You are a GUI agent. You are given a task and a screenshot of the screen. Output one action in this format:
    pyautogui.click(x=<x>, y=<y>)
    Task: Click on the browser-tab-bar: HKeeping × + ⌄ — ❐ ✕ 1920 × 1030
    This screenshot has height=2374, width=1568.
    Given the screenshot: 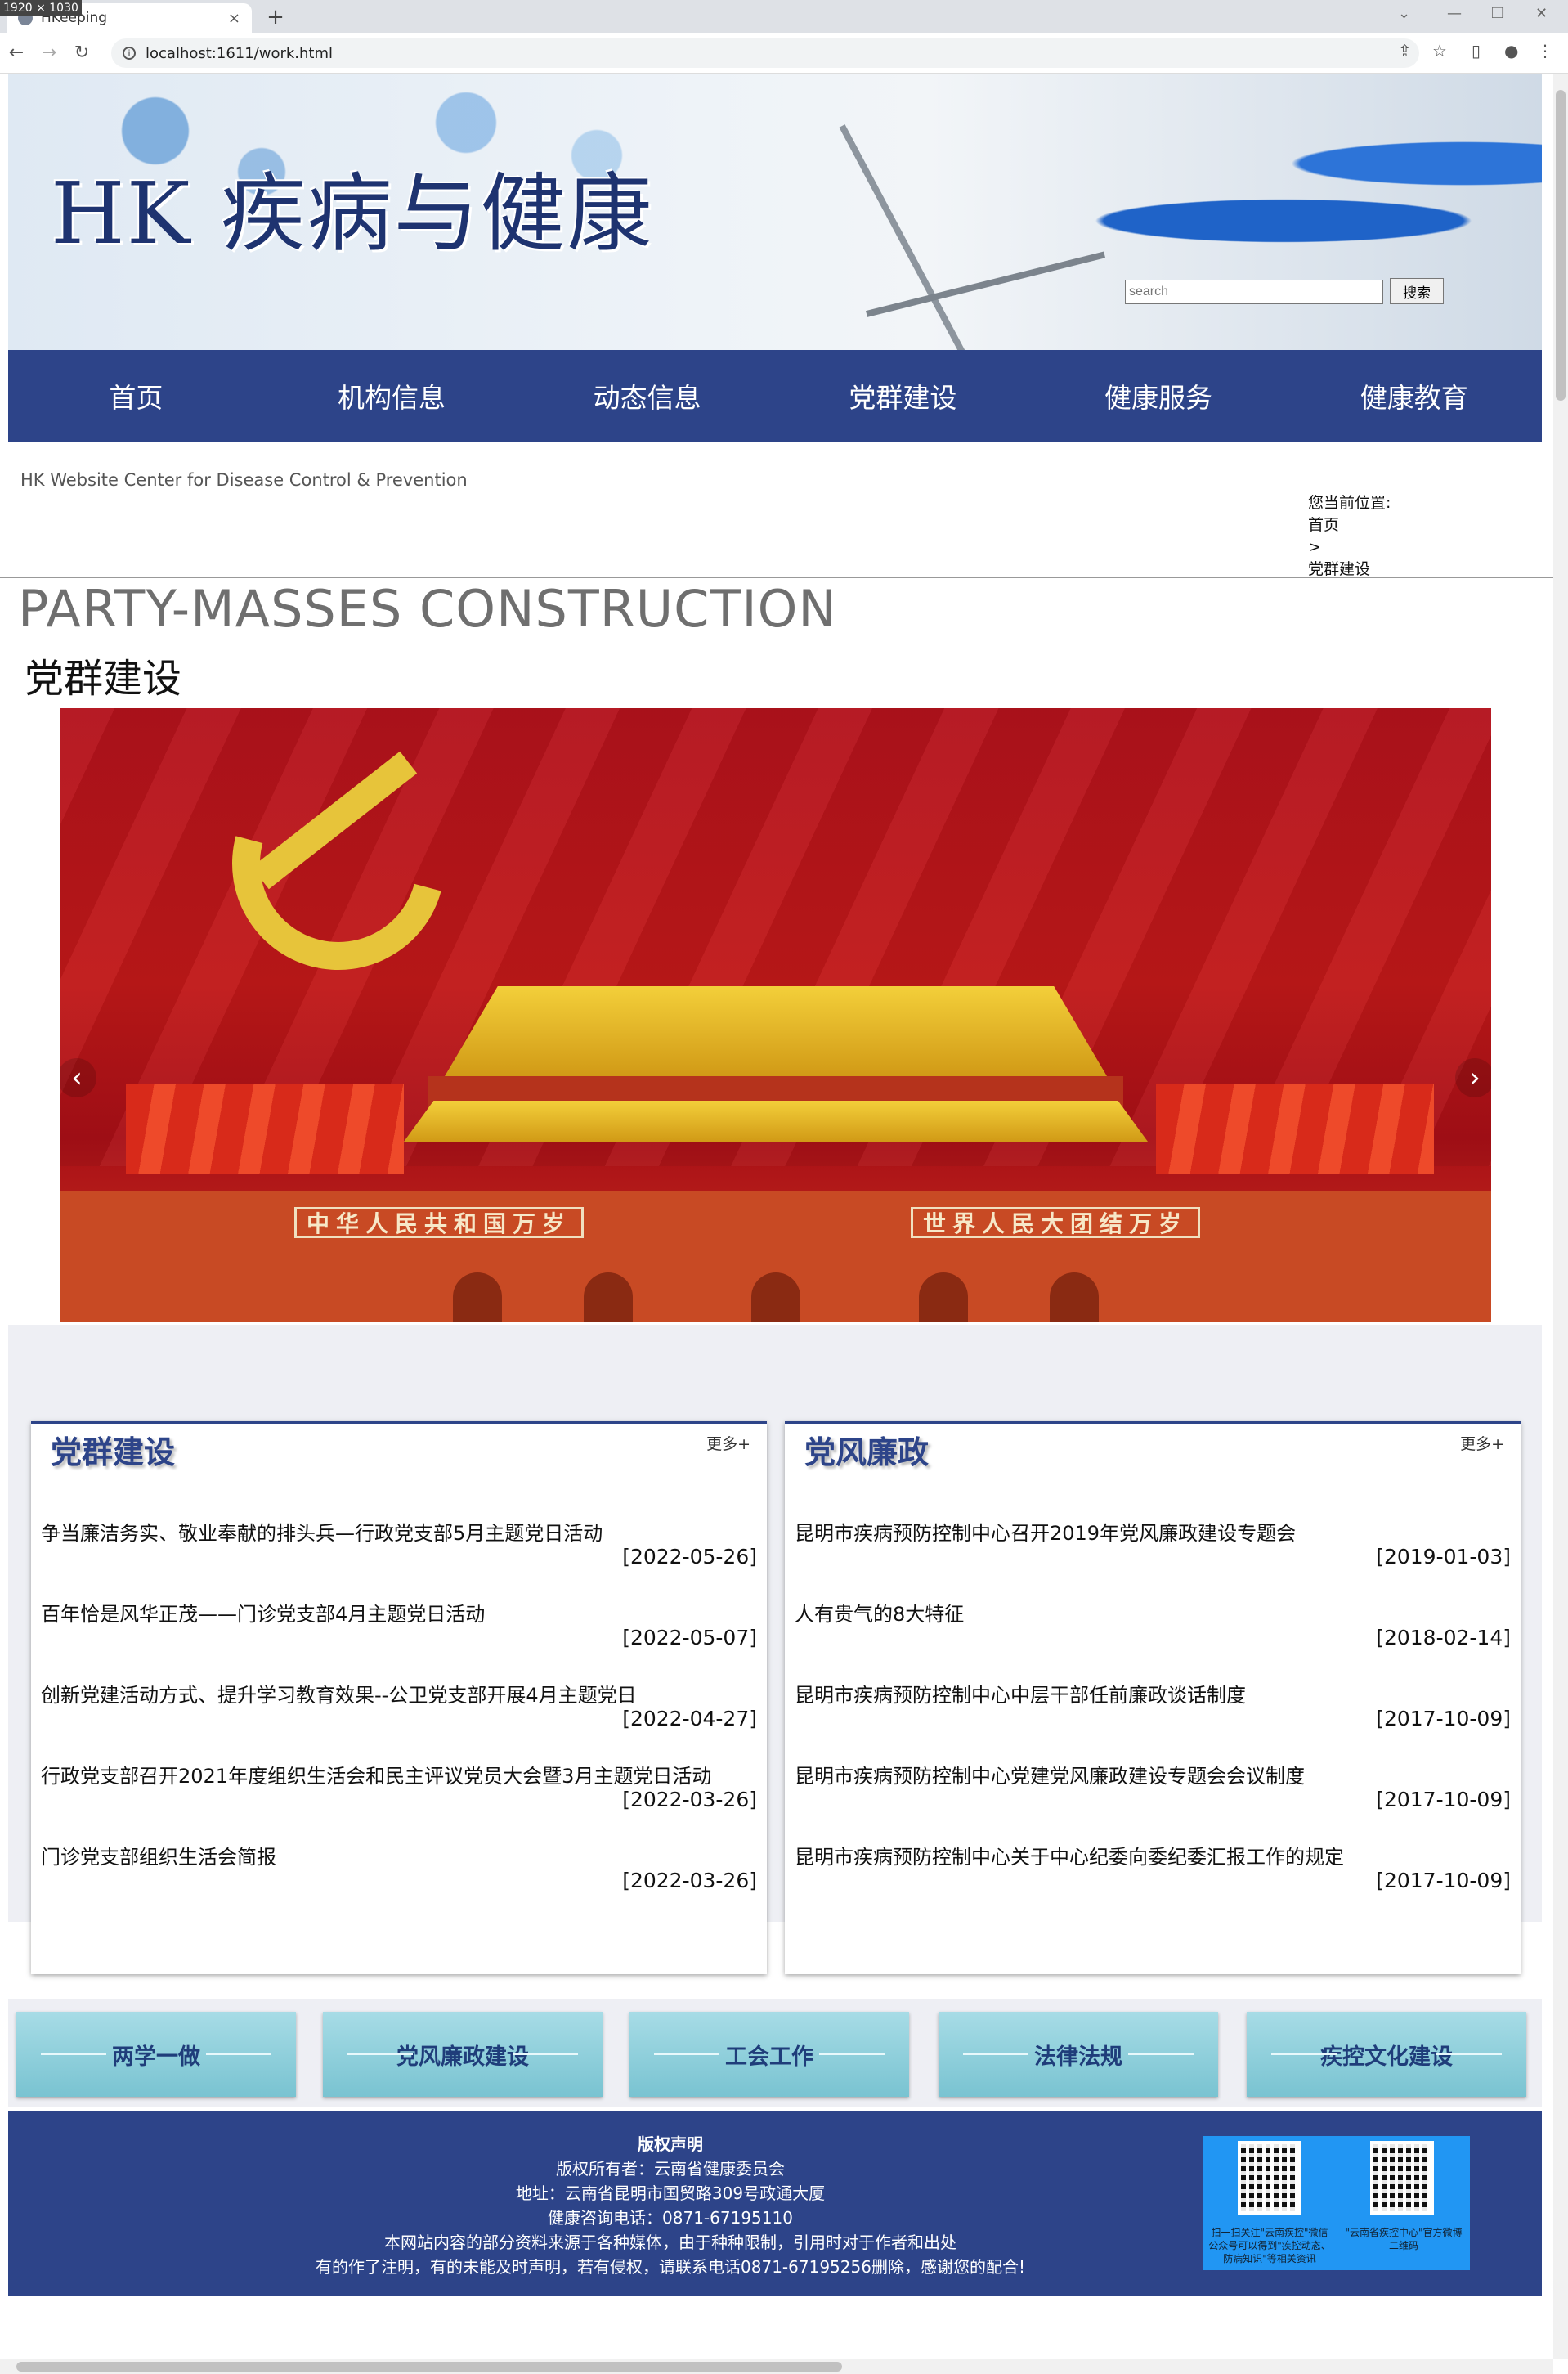 What is the action you would take?
    pyautogui.click(x=784, y=16)
    